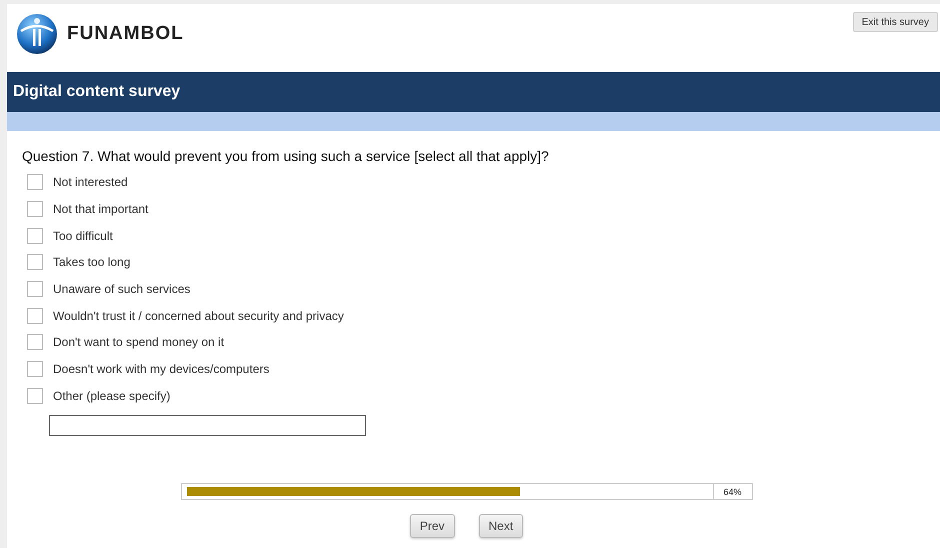 The image size is (940, 548). Describe the element at coordinates (90, 182) in the screenshot. I see `option-label: Not interested` at that location.